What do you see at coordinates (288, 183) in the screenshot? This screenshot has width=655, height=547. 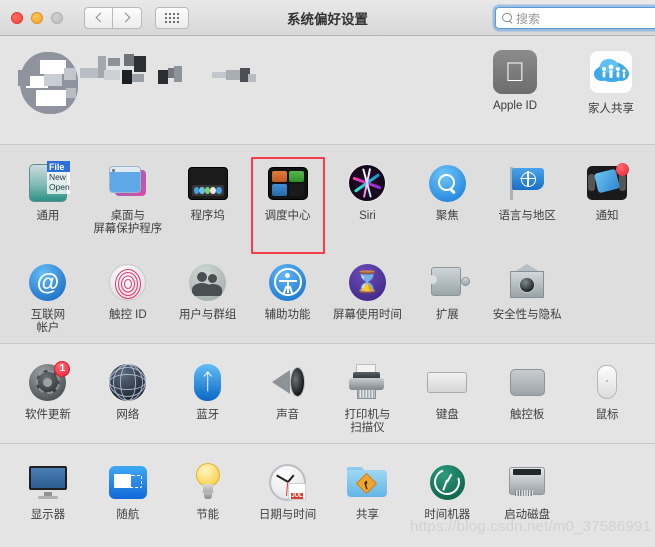 I see `mission-control-icon` at bounding box center [288, 183].